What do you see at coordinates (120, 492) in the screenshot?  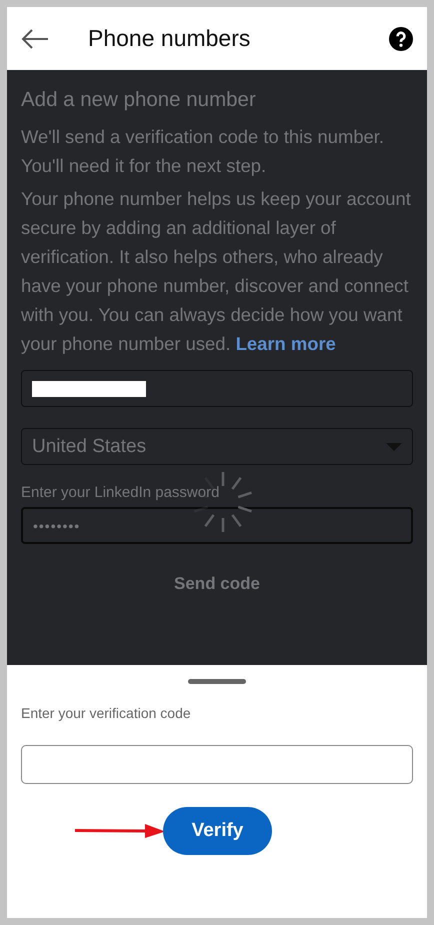 I see `password-label: Enter your LinkedIn password` at bounding box center [120, 492].